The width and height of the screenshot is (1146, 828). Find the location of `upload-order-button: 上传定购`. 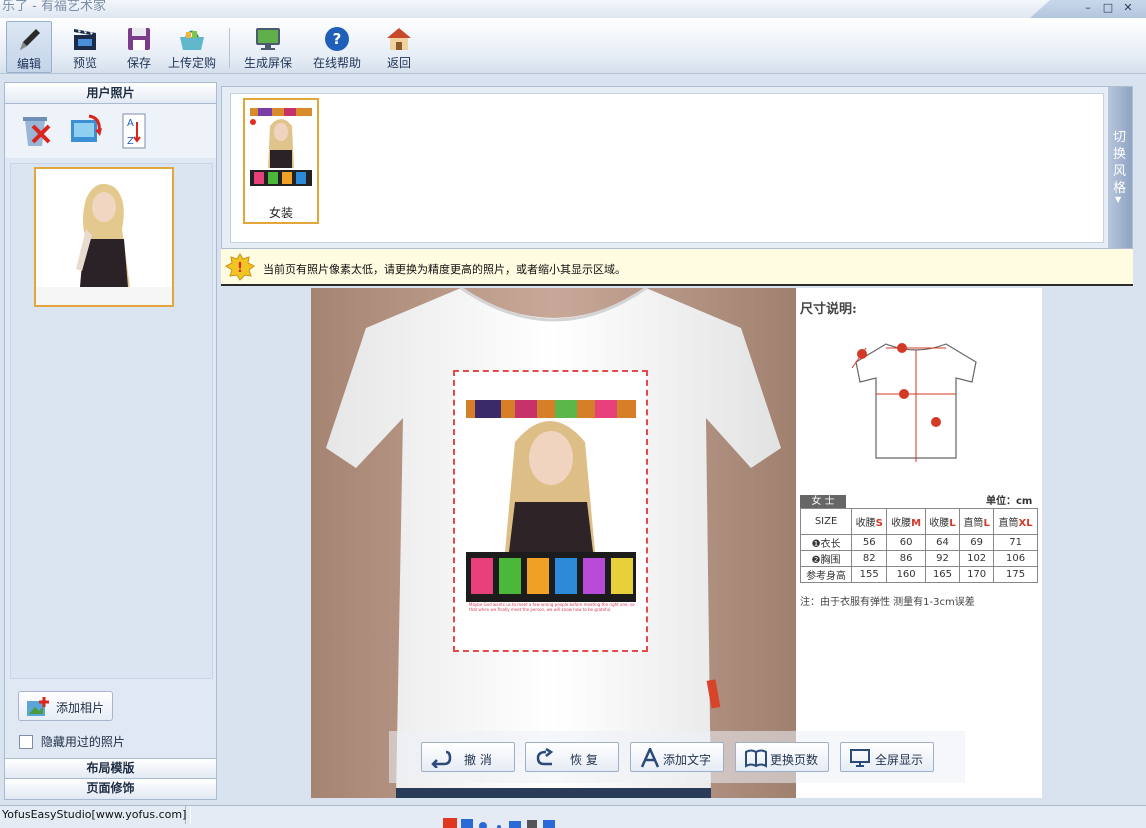

upload-order-button: 上传定购 is located at coordinates (192, 47).